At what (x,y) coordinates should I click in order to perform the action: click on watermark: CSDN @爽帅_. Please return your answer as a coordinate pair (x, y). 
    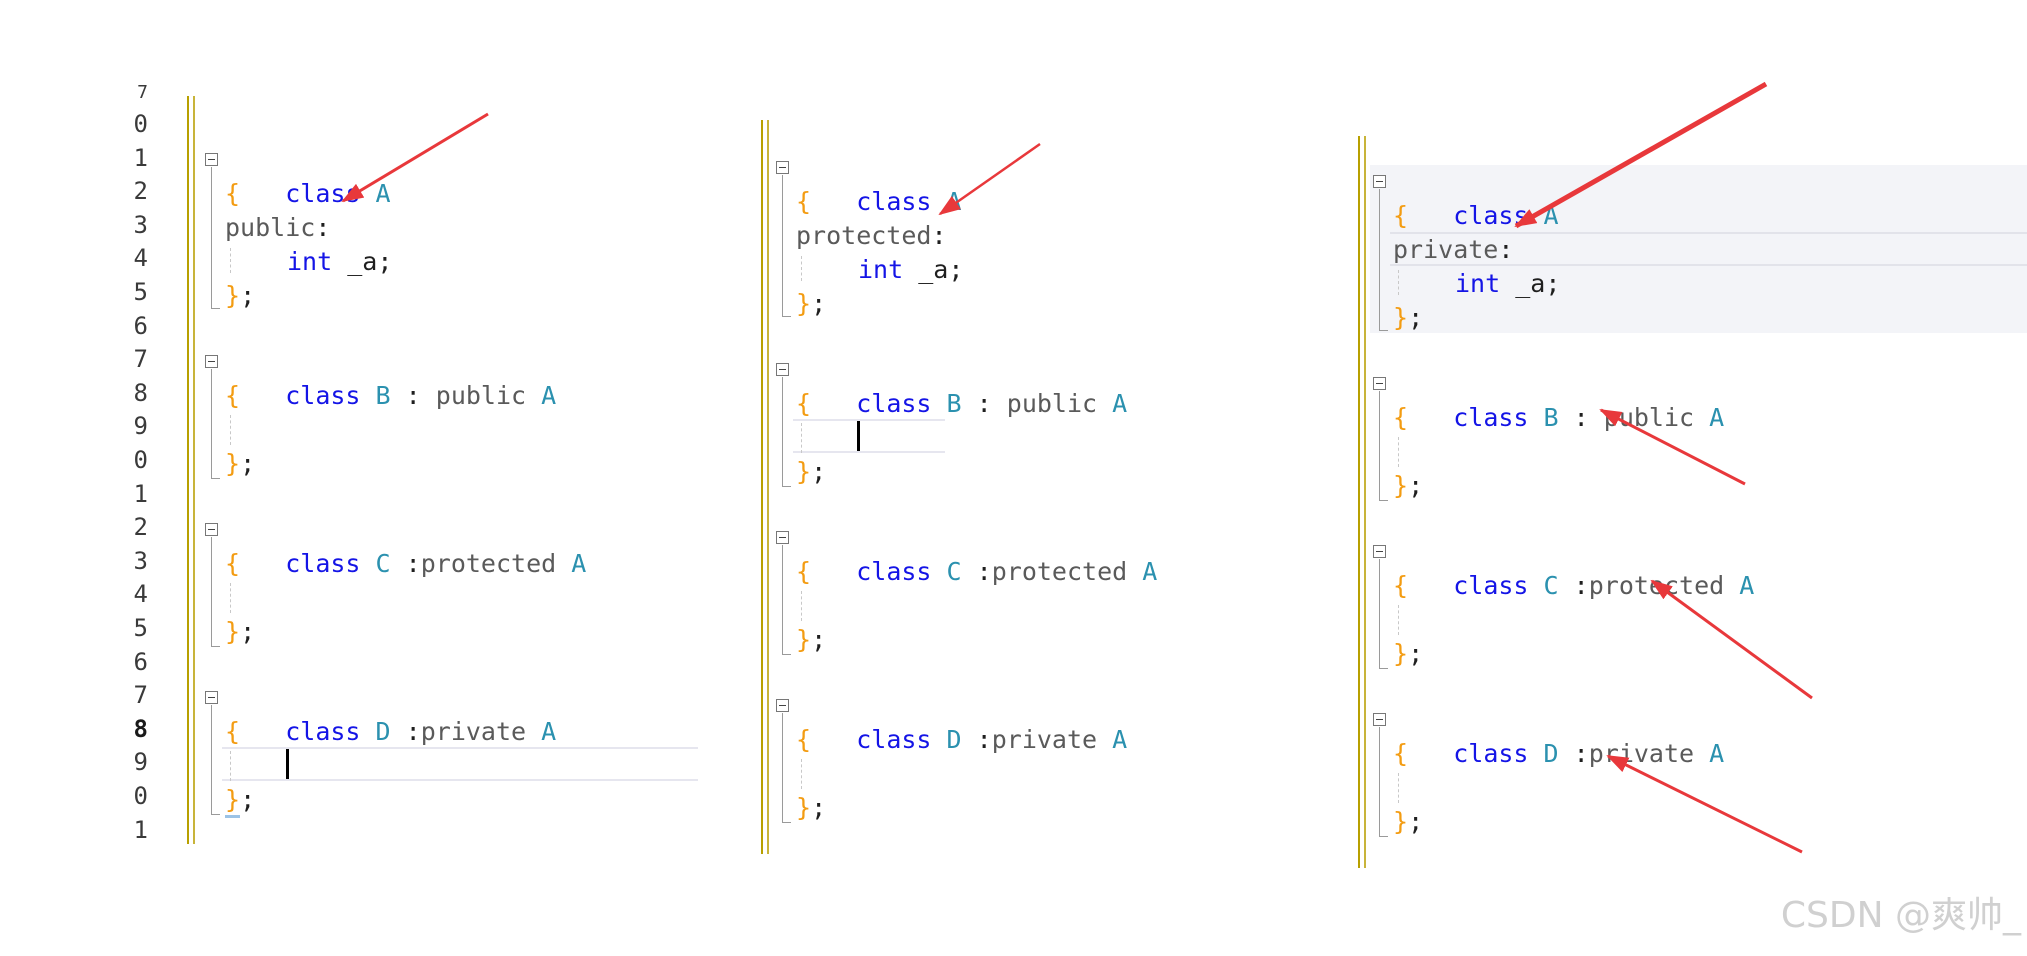
    Looking at the image, I should click on (1900, 915).